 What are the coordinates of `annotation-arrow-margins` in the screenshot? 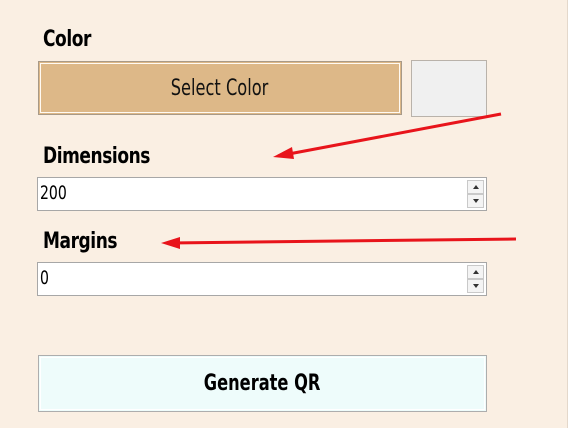 It's located at (343, 241).